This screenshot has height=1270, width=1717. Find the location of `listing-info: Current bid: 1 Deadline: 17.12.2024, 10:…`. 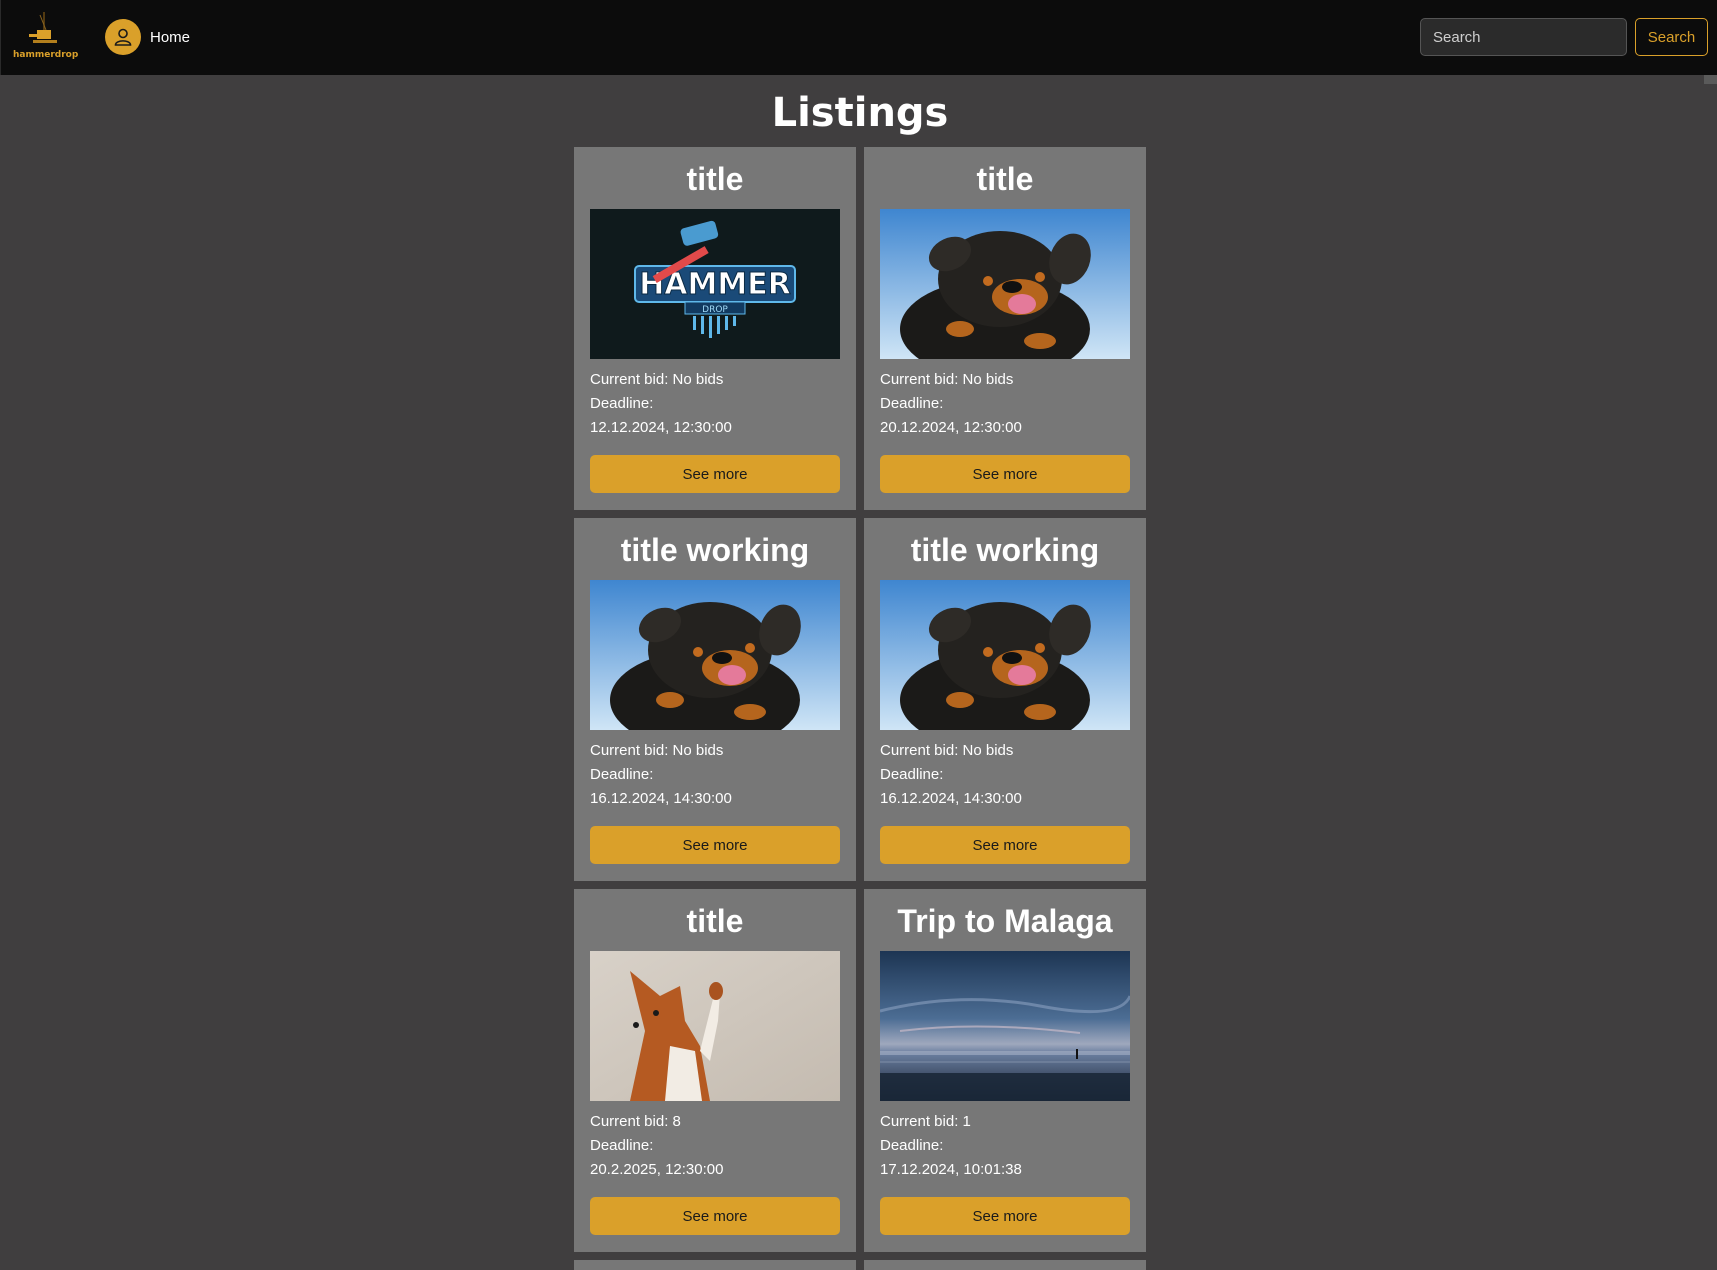

listing-info: Current bid: 1 Deadline: 17.12.2024, 10:… is located at coordinates (951, 1146).